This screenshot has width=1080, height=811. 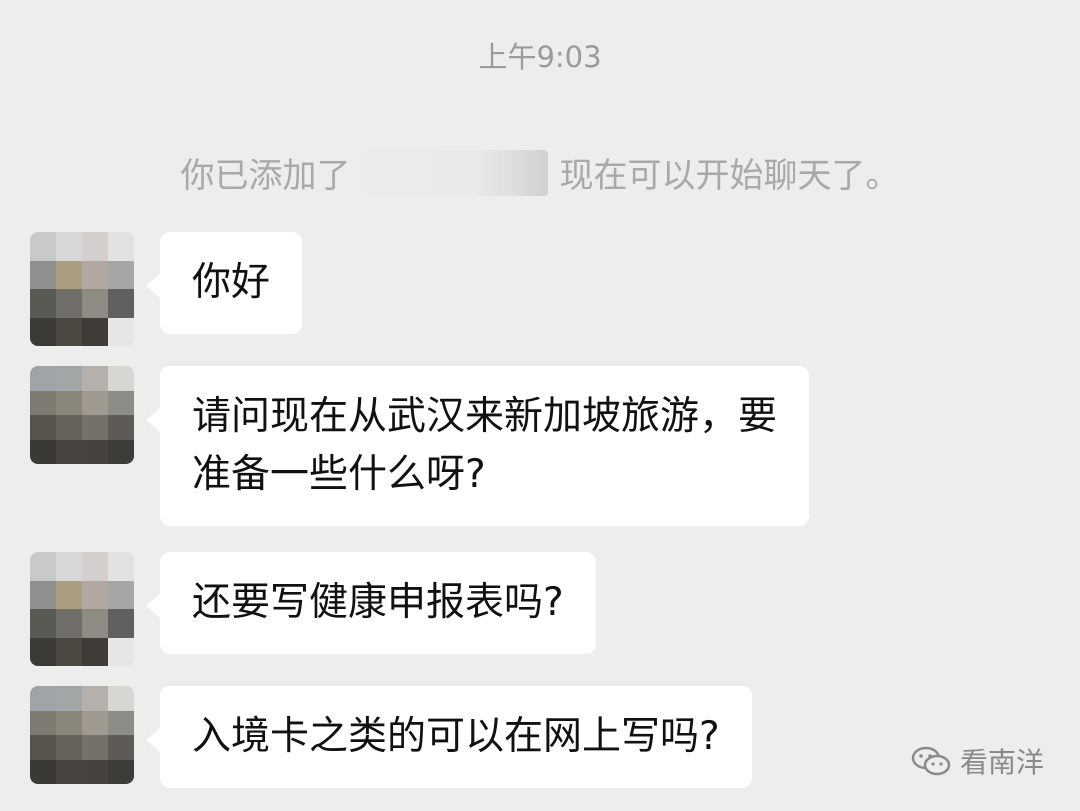 I want to click on message-row: 请问现在从武汉来新加坡旅游，要 准备一些什么呀?, so click(x=420, y=446).